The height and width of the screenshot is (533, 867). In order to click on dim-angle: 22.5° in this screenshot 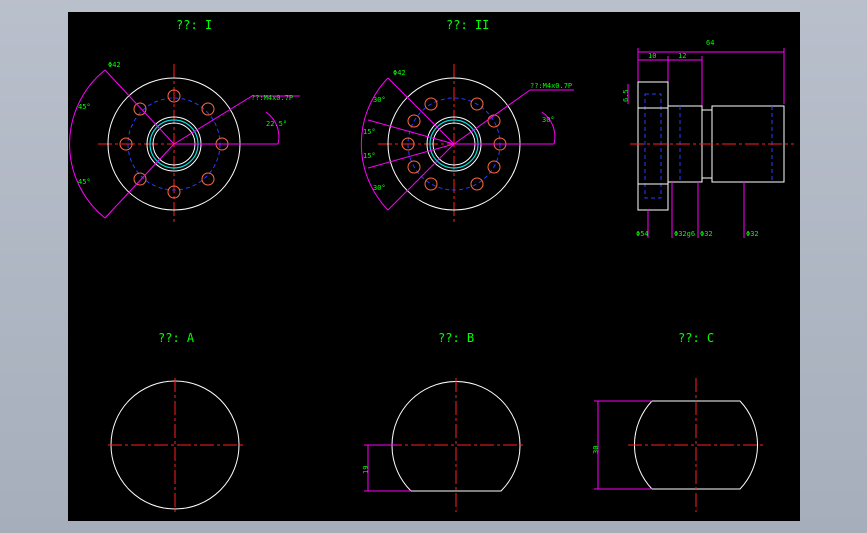, I will do `click(276, 124)`.